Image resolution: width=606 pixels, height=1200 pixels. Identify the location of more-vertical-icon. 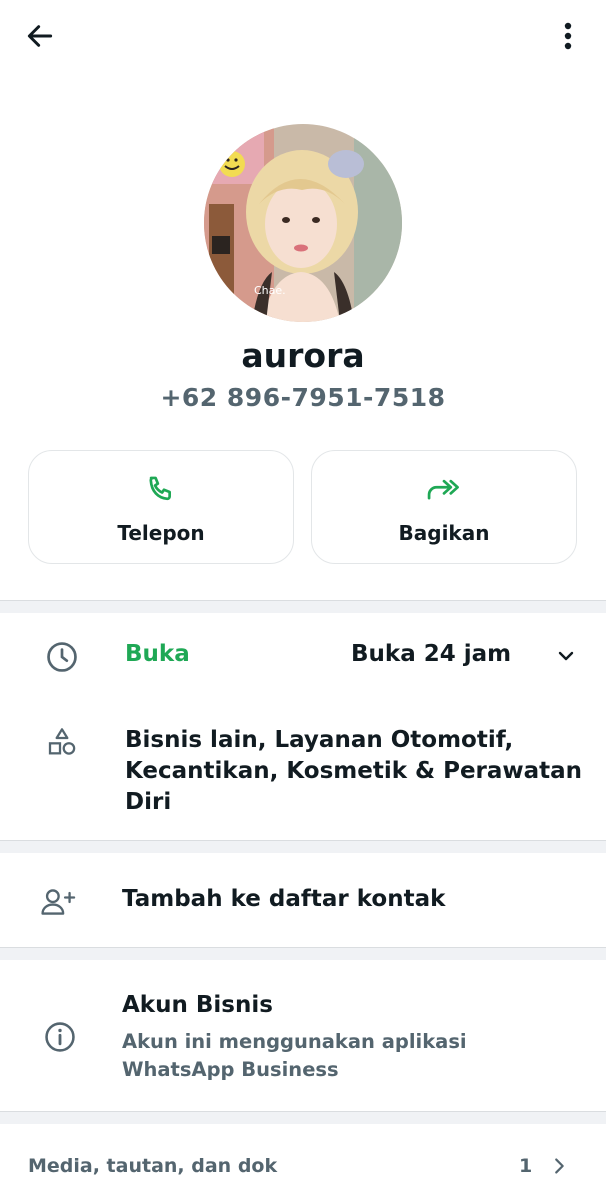
(568, 36).